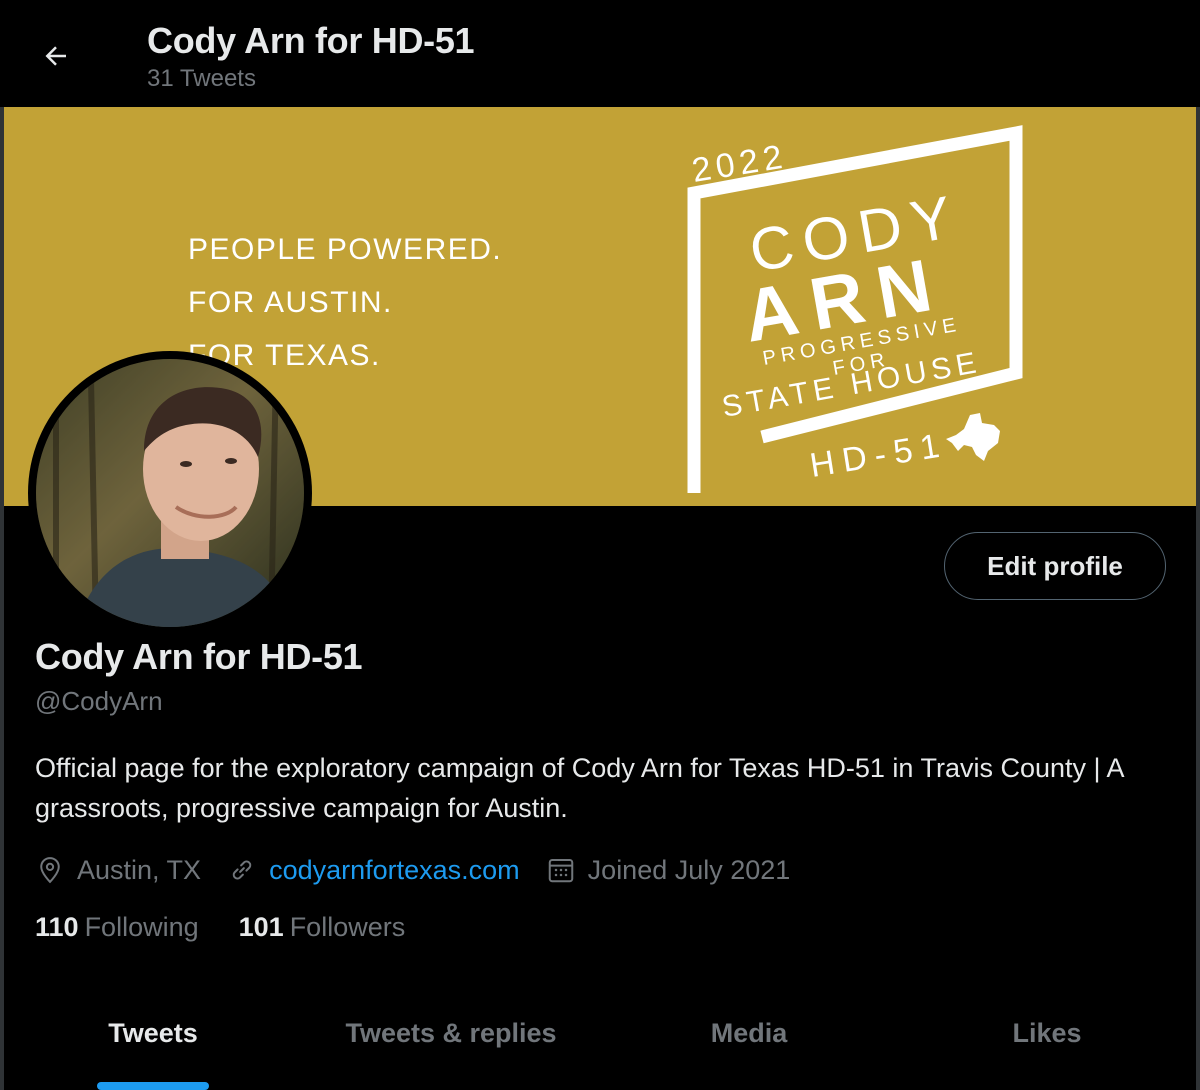 The image size is (1200, 1090). Describe the element at coordinates (50, 870) in the screenshot. I see `location-pin-icon` at that location.